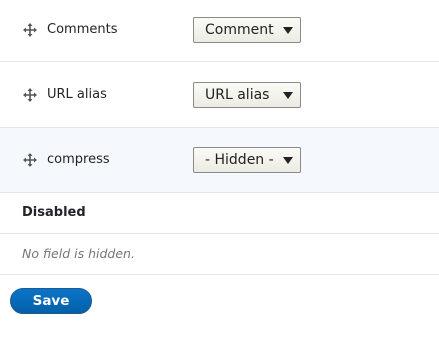  I want to click on formatter-select-url-alias: URL alias, so click(247, 95).